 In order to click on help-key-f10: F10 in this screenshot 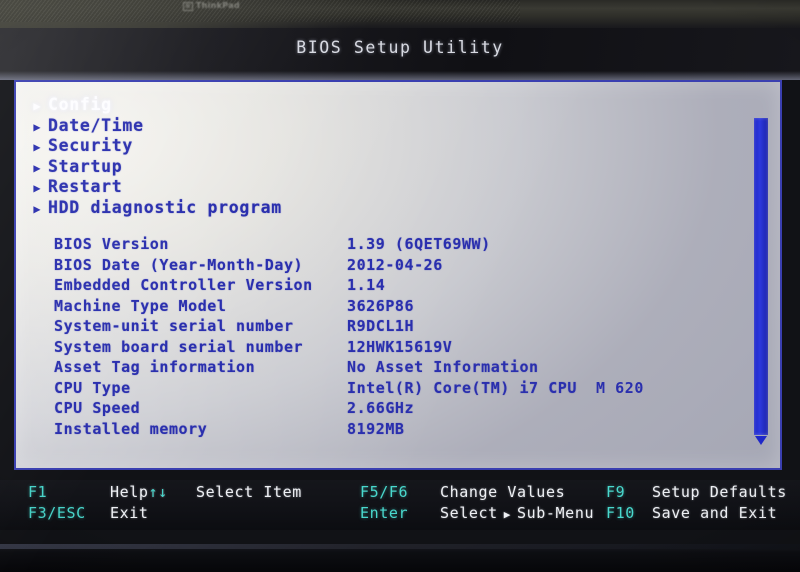, I will do `click(620, 513)`.